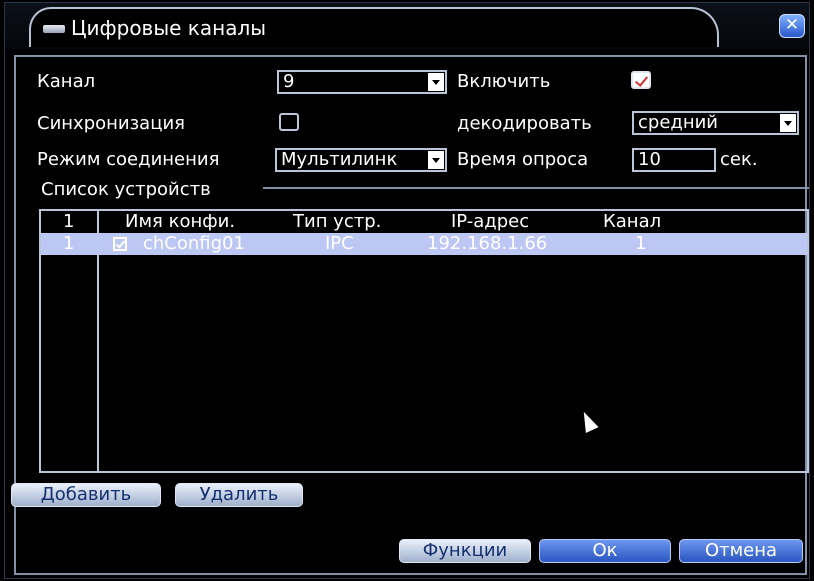 Image resolution: width=814 pixels, height=581 pixels. I want to click on channel-select: 9, so click(362, 82).